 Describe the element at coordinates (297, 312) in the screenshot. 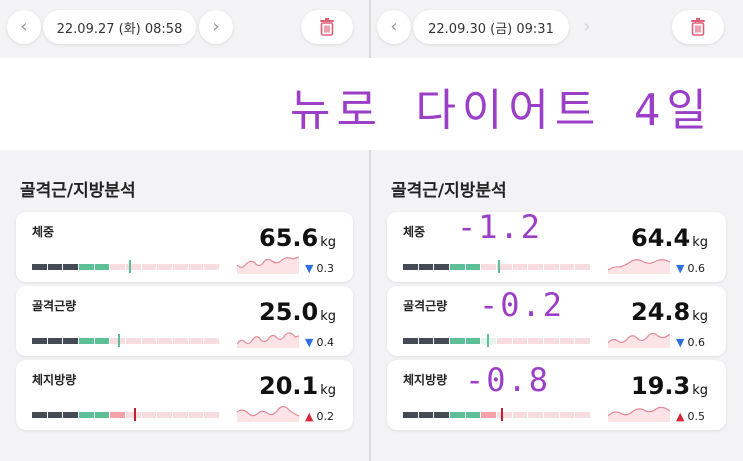

I see `card-value: 25.0 kg` at that location.